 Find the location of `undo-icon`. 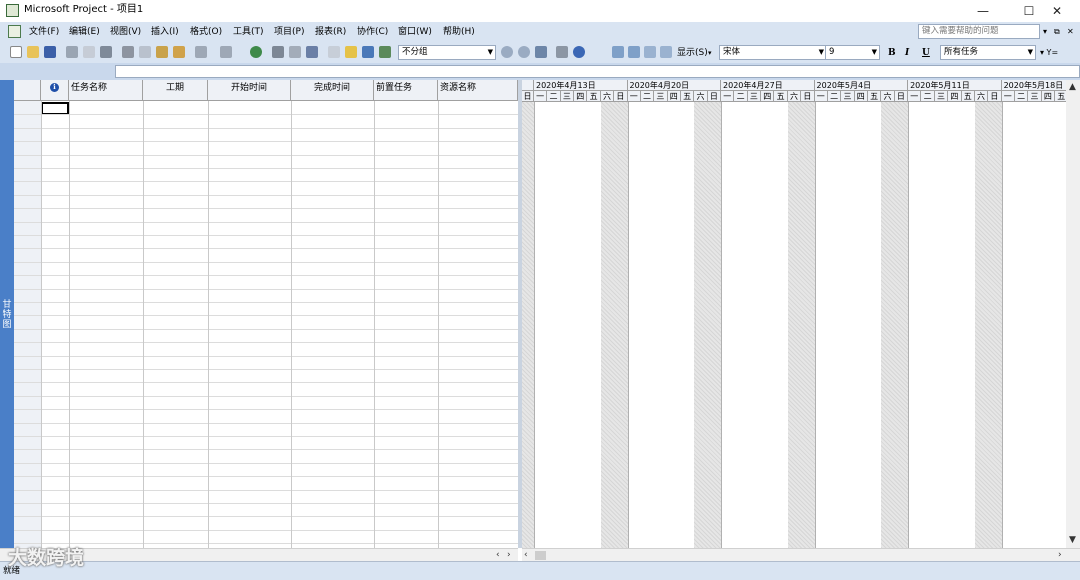

undo-icon is located at coordinates (201, 52).